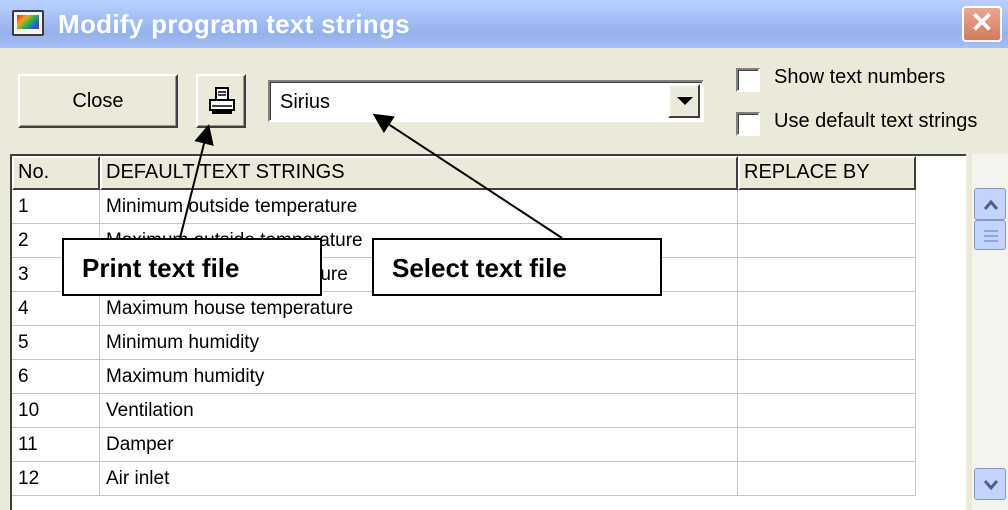 This screenshot has width=1008, height=510. Describe the element at coordinates (419, 207) in the screenshot. I see `cell-default-text: Minimum outside temperature` at that location.